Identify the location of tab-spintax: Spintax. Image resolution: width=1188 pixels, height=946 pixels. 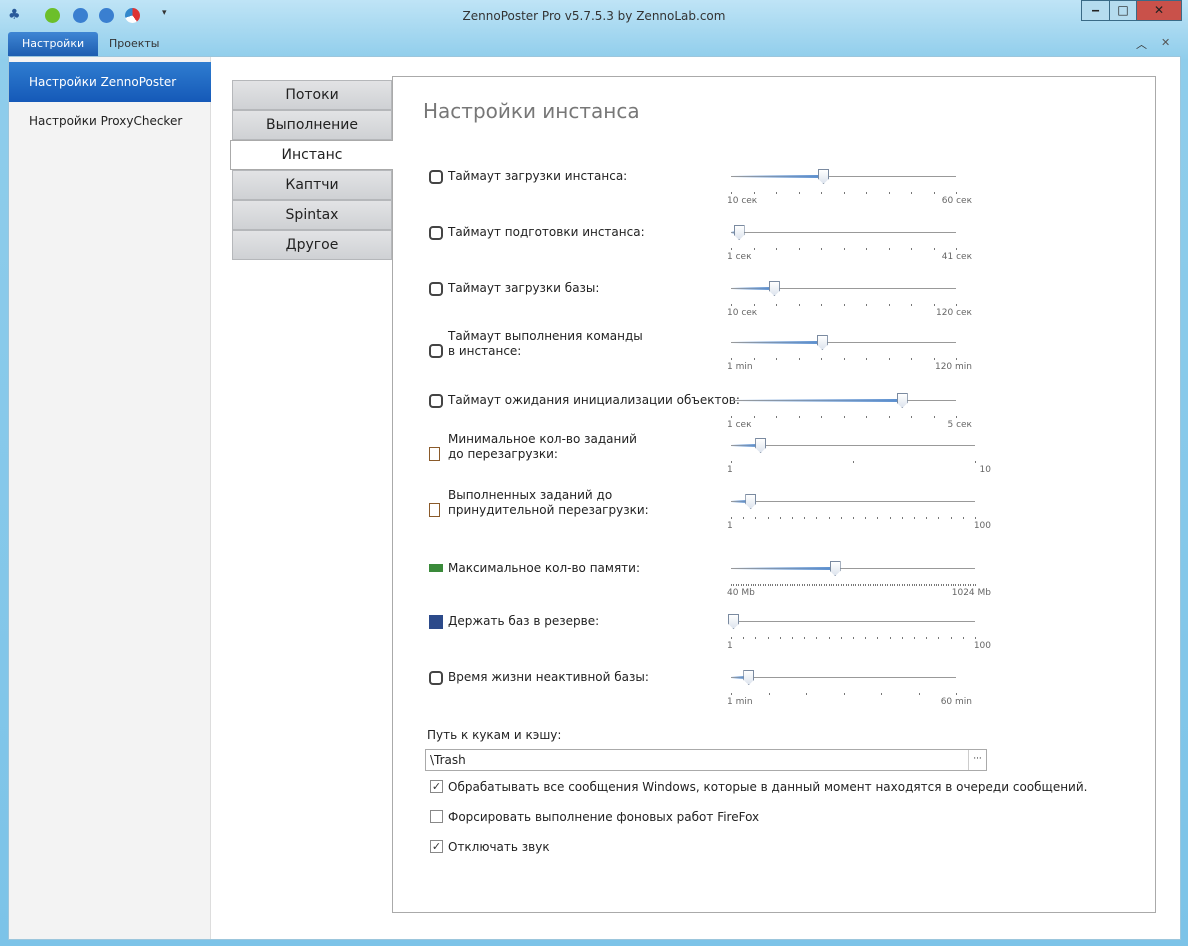
(312, 215).